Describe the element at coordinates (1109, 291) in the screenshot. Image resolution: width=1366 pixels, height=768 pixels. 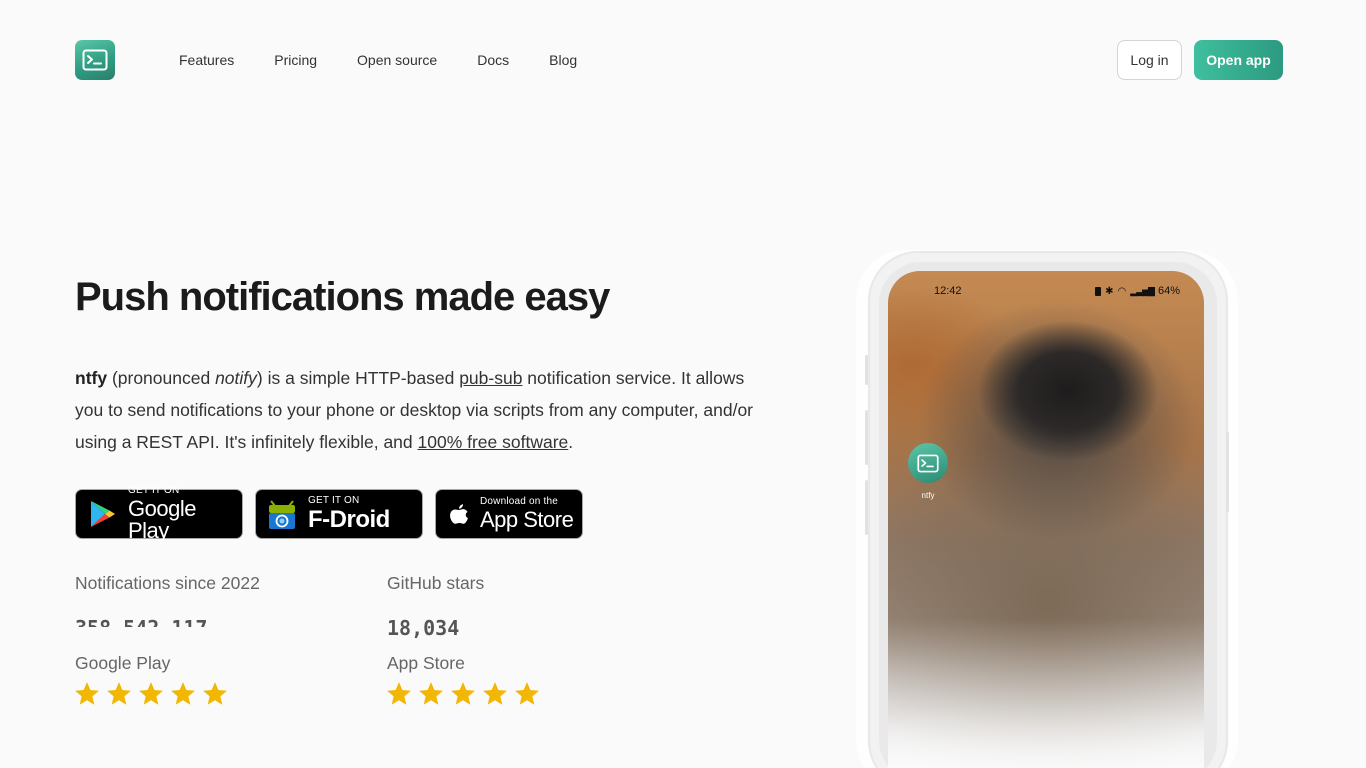
I see `bluetooth-icon: ✱` at that location.